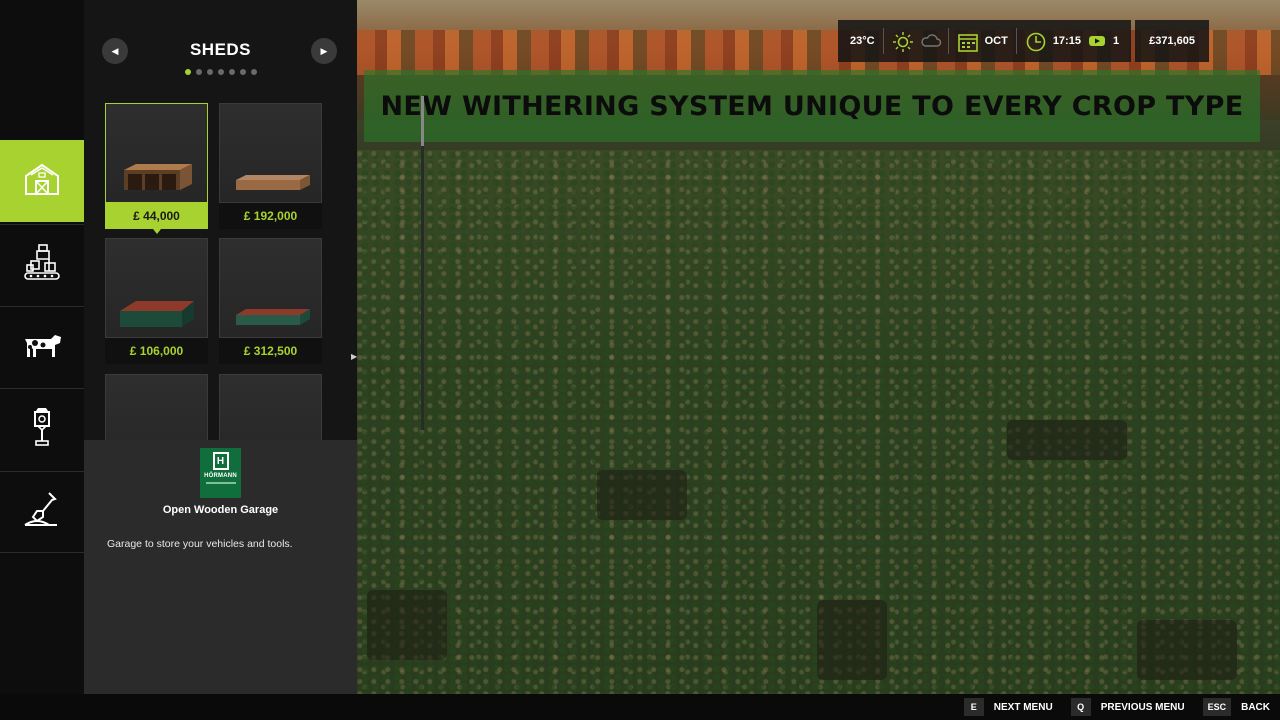 Image resolution: width=1280 pixels, height=720 pixels. I want to click on hint-label: BACK, so click(1255, 707).